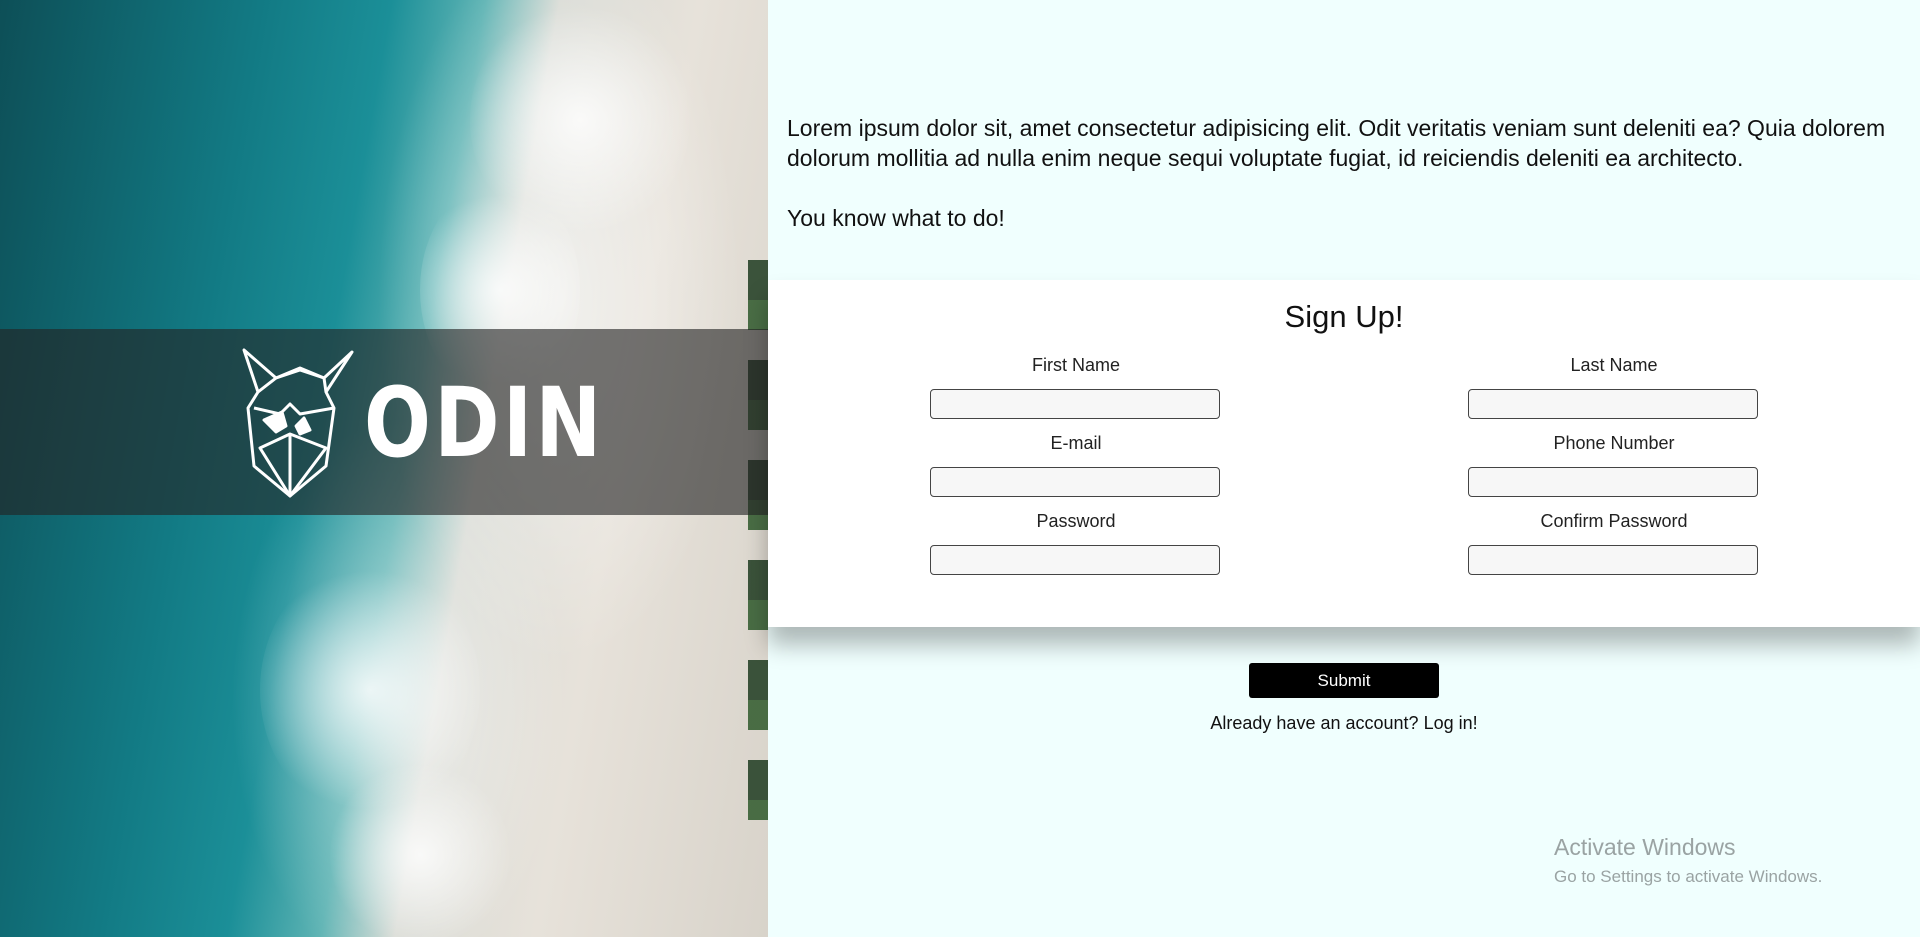 The height and width of the screenshot is (937, 1920). I want to click on phone-group: Phone Number, so click(1614, 464).